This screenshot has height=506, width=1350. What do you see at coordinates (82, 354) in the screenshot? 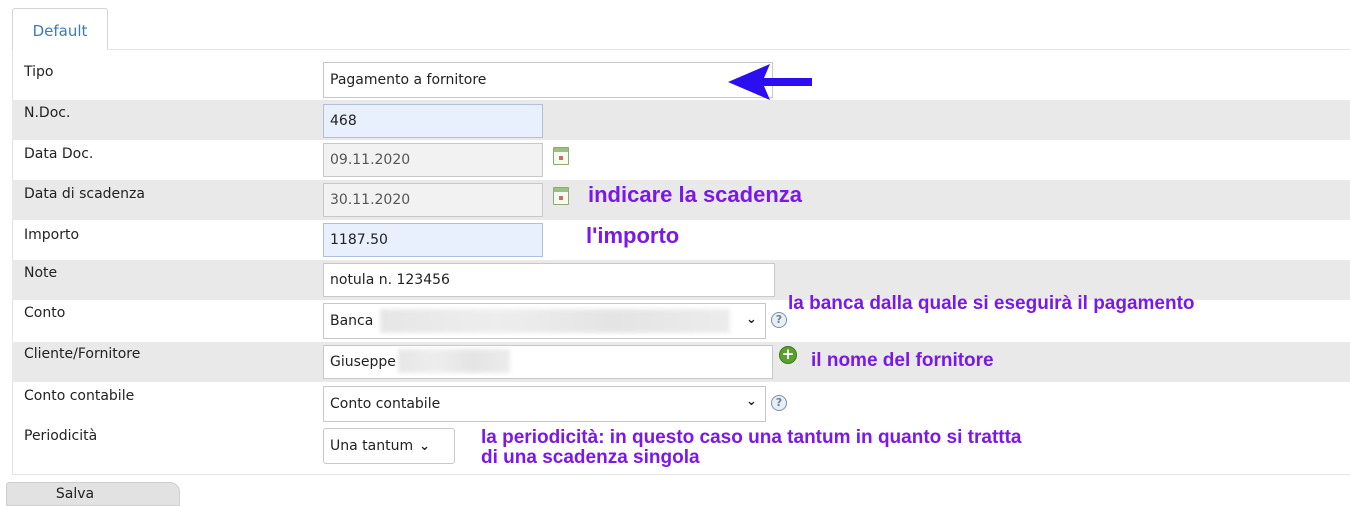
I see `label-cliente: Cliente/Fornitore` at bounding box center [82, 354].